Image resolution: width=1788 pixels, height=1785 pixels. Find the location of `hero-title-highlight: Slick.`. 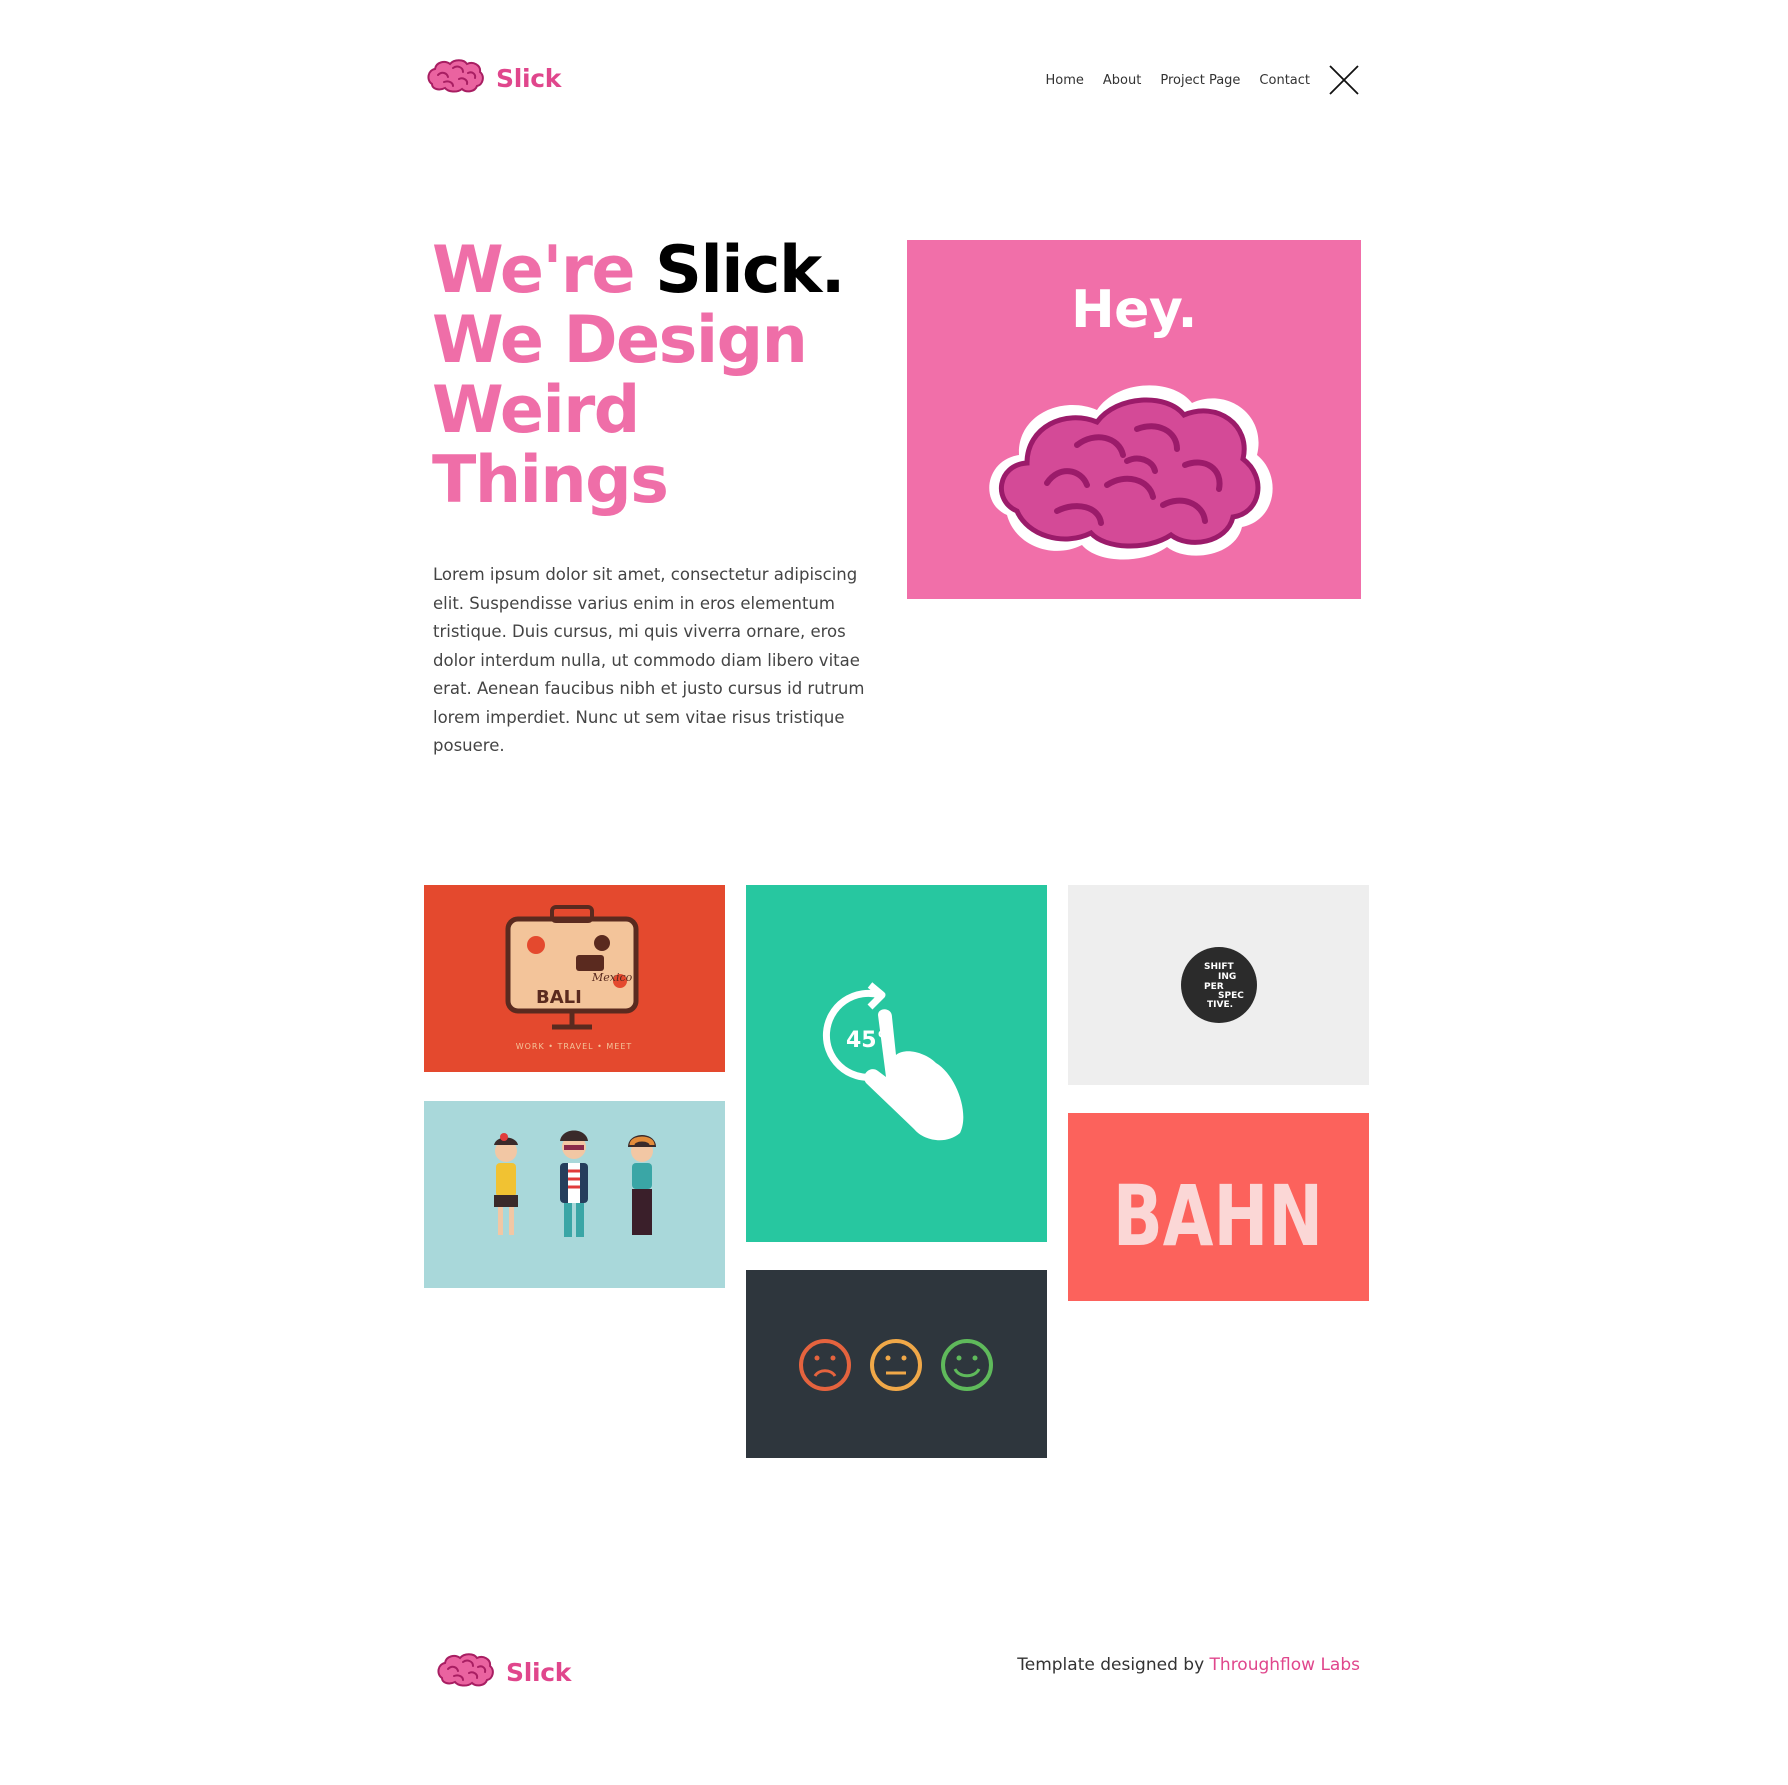

hero-title-highlight: Slick. is located at coordinates (750, 270).